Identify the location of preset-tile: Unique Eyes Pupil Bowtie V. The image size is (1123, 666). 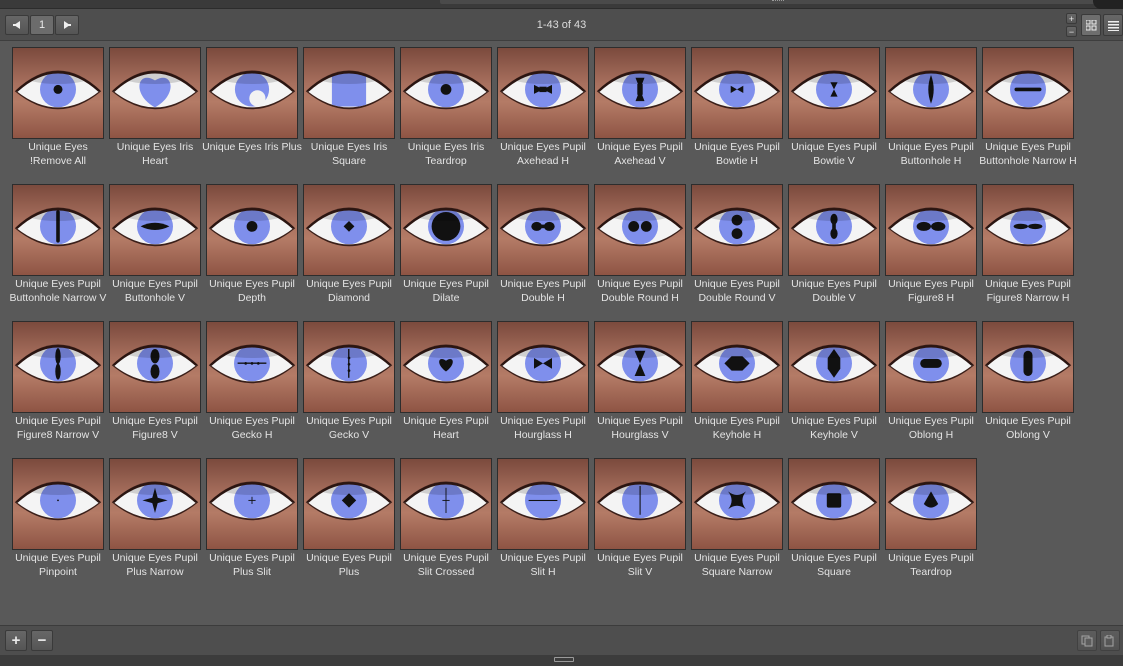
(834, 111).